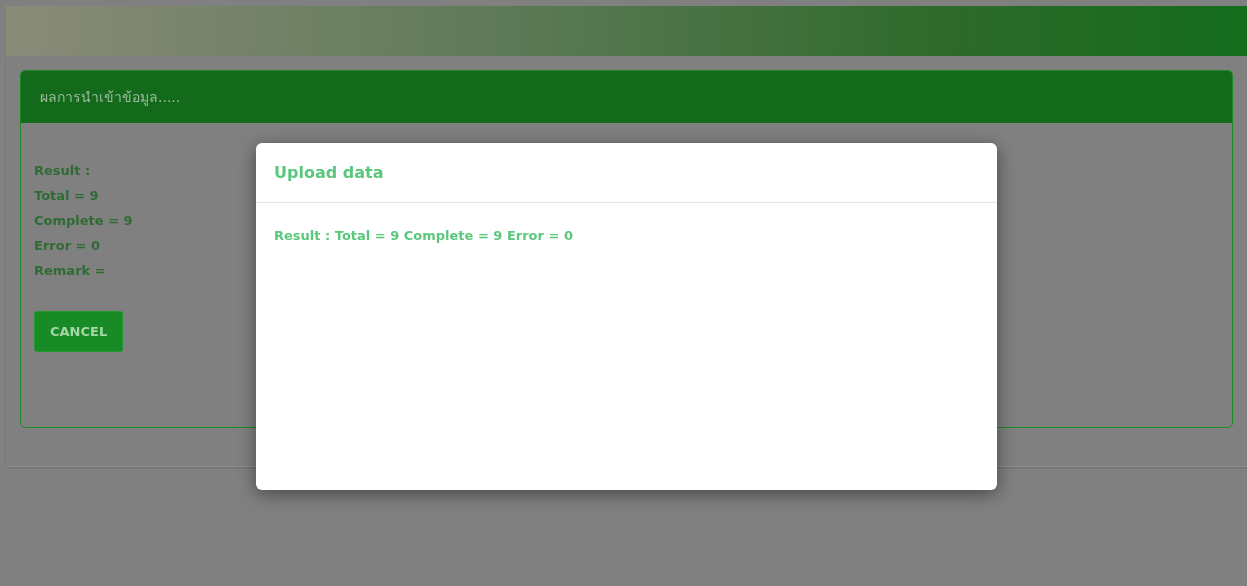  Describe the element at coordinates (423, 235) in the screenshot. I see `result-message: Result : Total = 9 Complete = 9 Error = 0` at that location.